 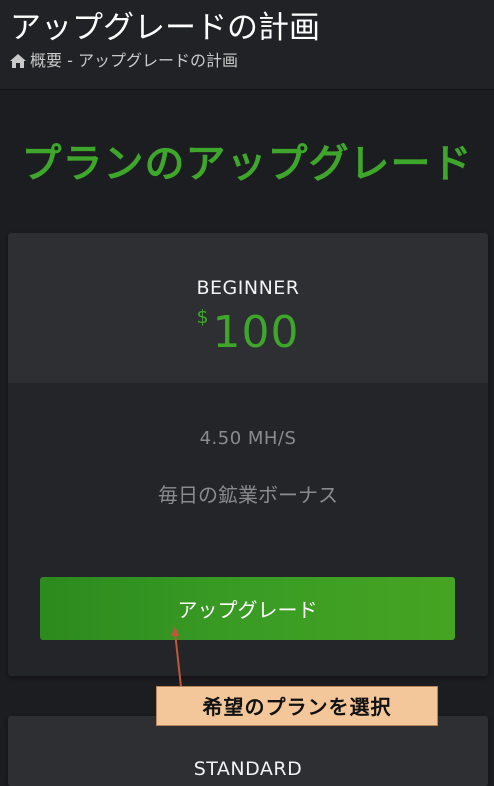 I want to click on plan-feature-hashrate: 4.50 MH/S, so click(x=248, y=438).